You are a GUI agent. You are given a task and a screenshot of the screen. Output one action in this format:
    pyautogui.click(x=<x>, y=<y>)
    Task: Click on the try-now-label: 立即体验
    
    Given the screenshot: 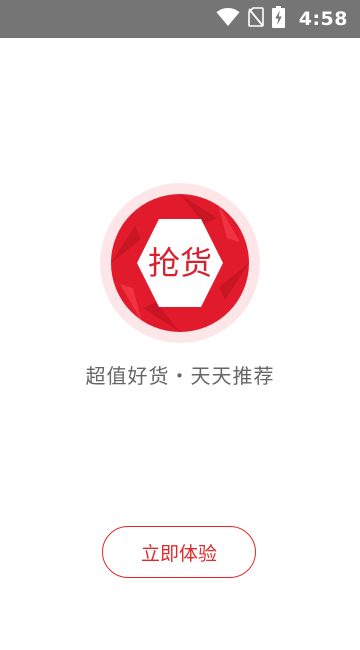 What is the action you would take?
    pyautogui.click(x=178, y=553)
    